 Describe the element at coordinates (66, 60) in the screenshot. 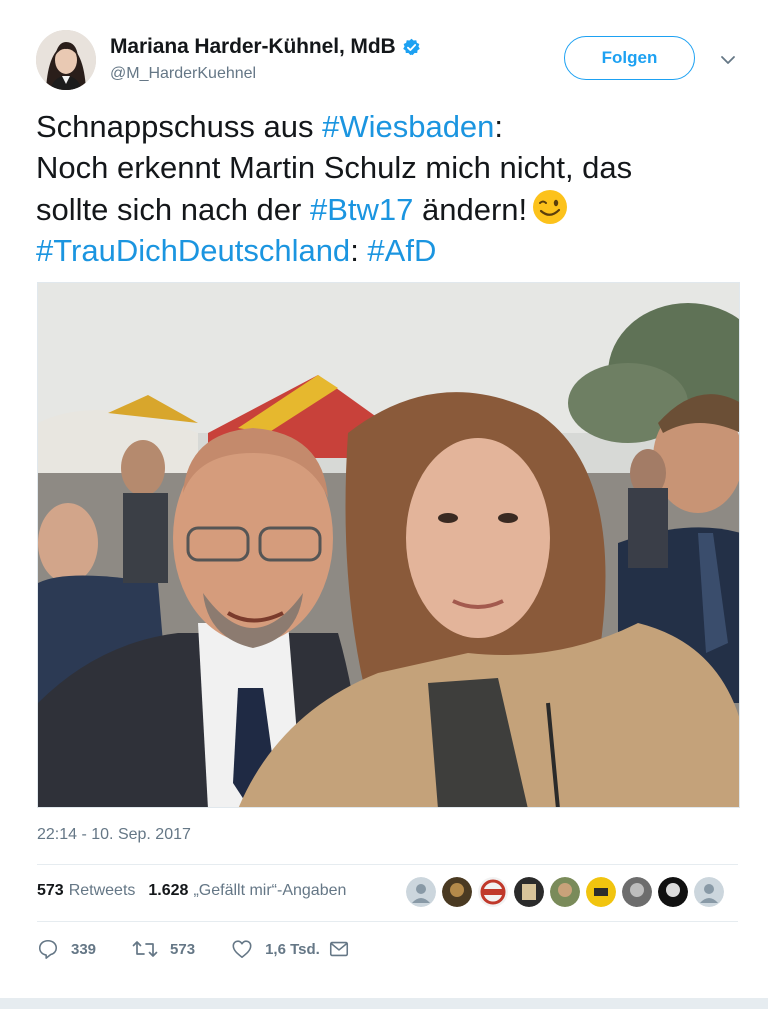

I see `author-avatar` at that location.